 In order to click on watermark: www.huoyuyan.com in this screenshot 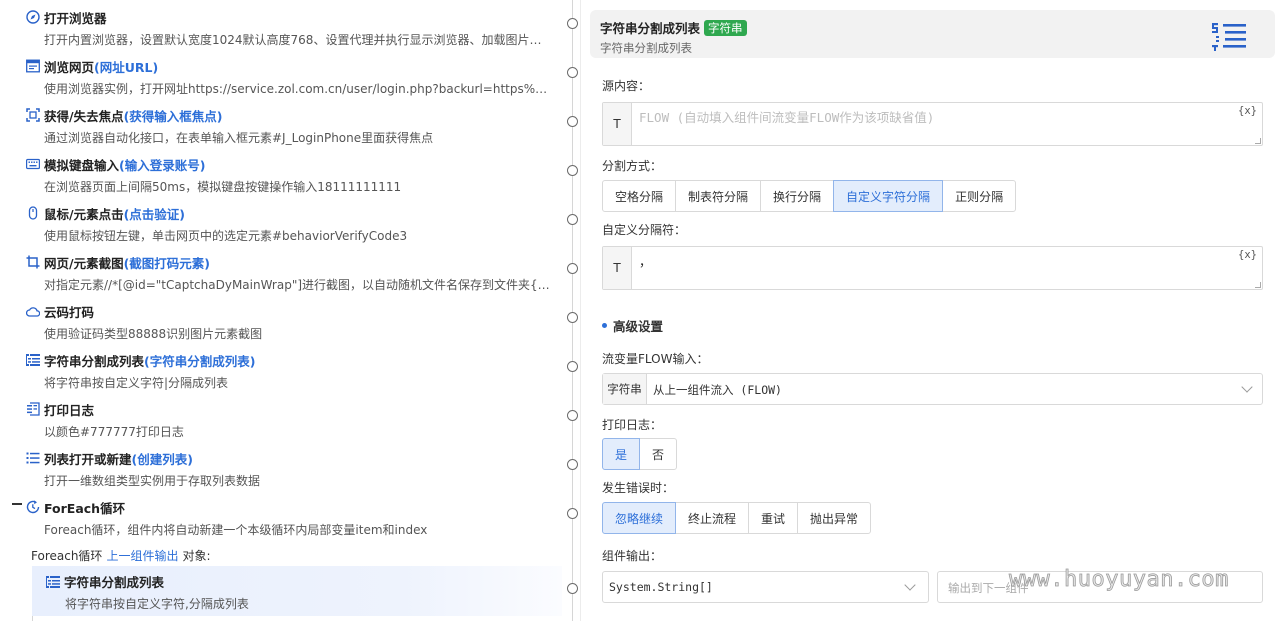, I will do `click(1119, 580)`.